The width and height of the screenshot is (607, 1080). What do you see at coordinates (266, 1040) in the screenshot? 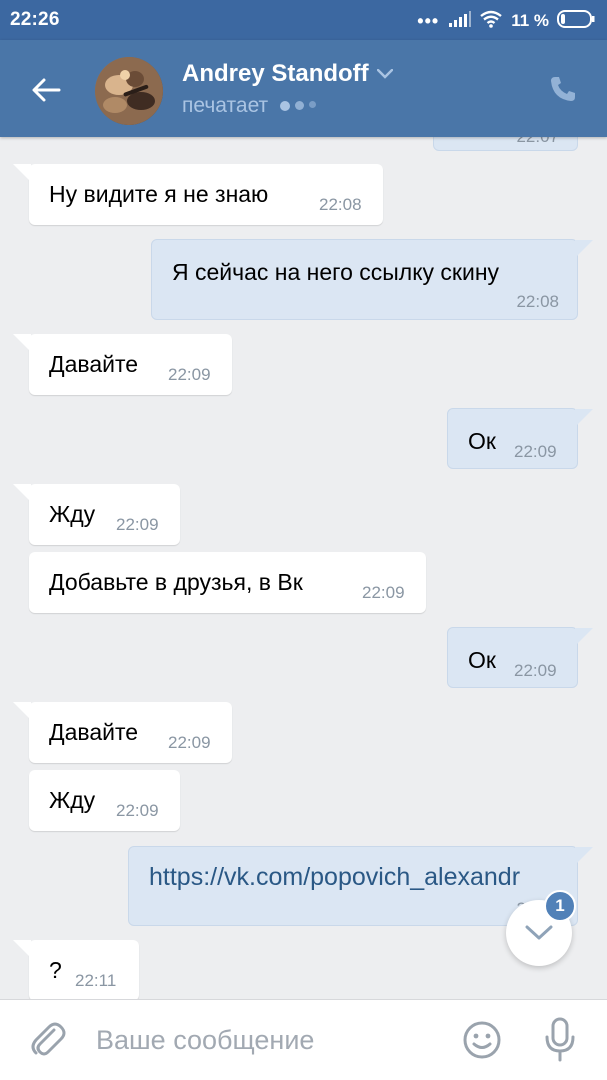
I see `message-input` at bounding box center [266, 1040].